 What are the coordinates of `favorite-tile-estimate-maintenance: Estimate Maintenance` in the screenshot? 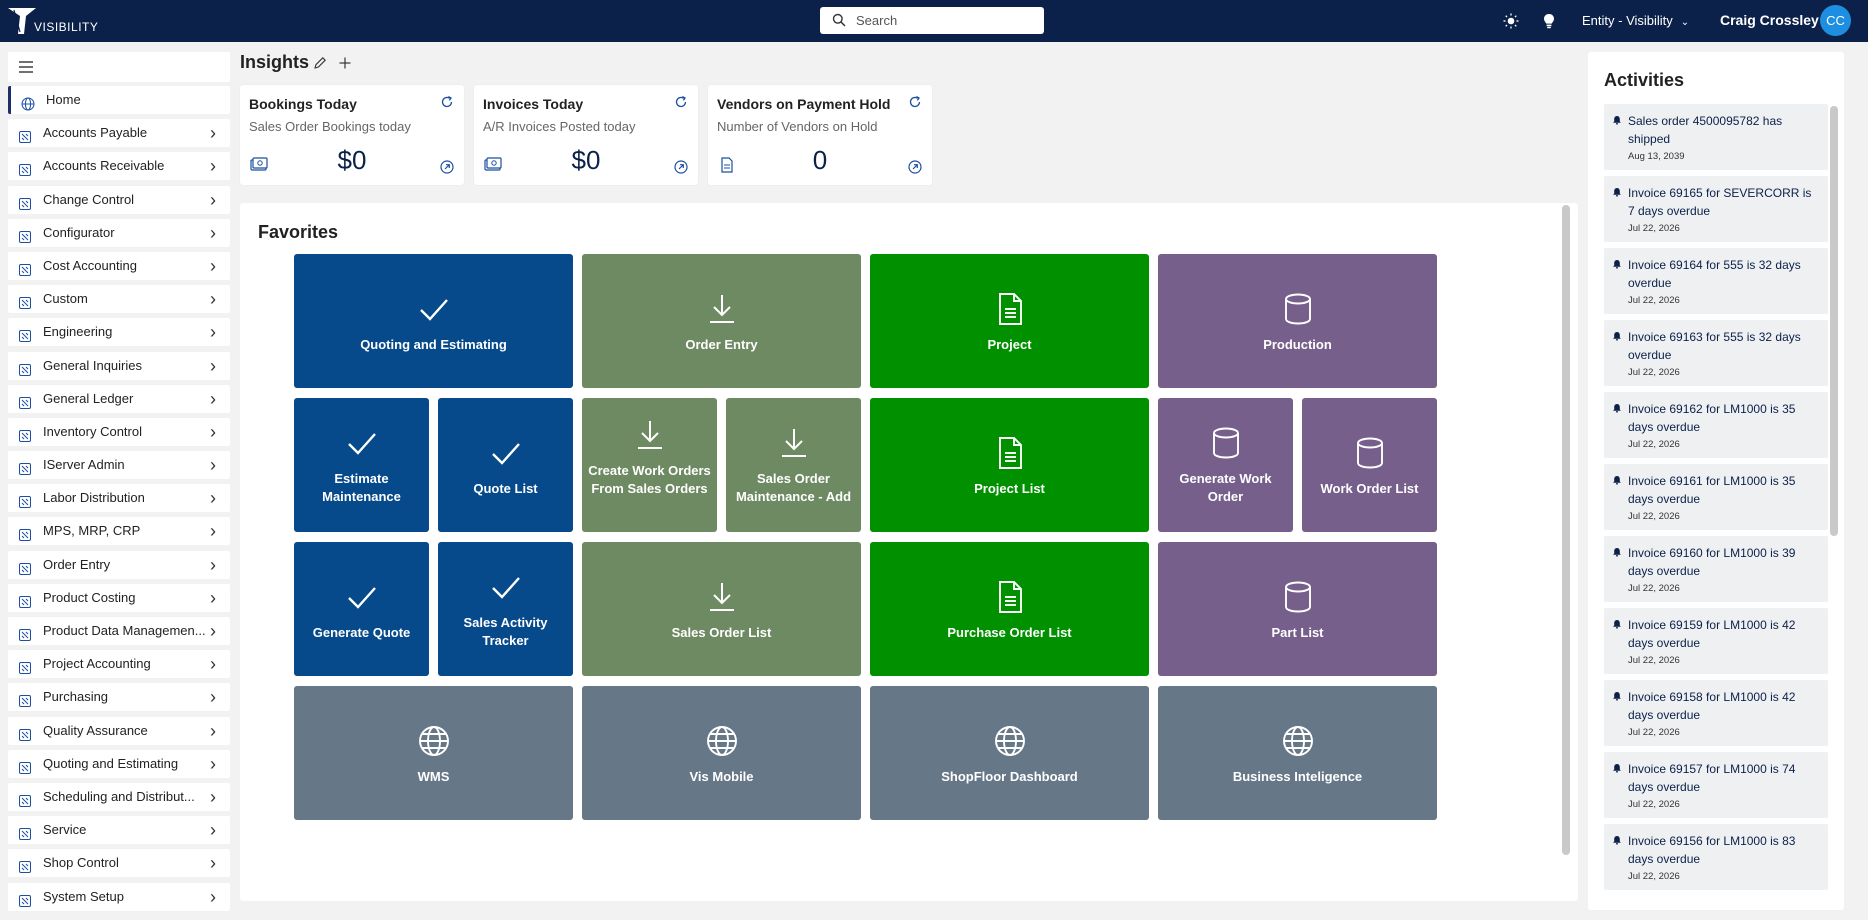 It's located at (361, 465).